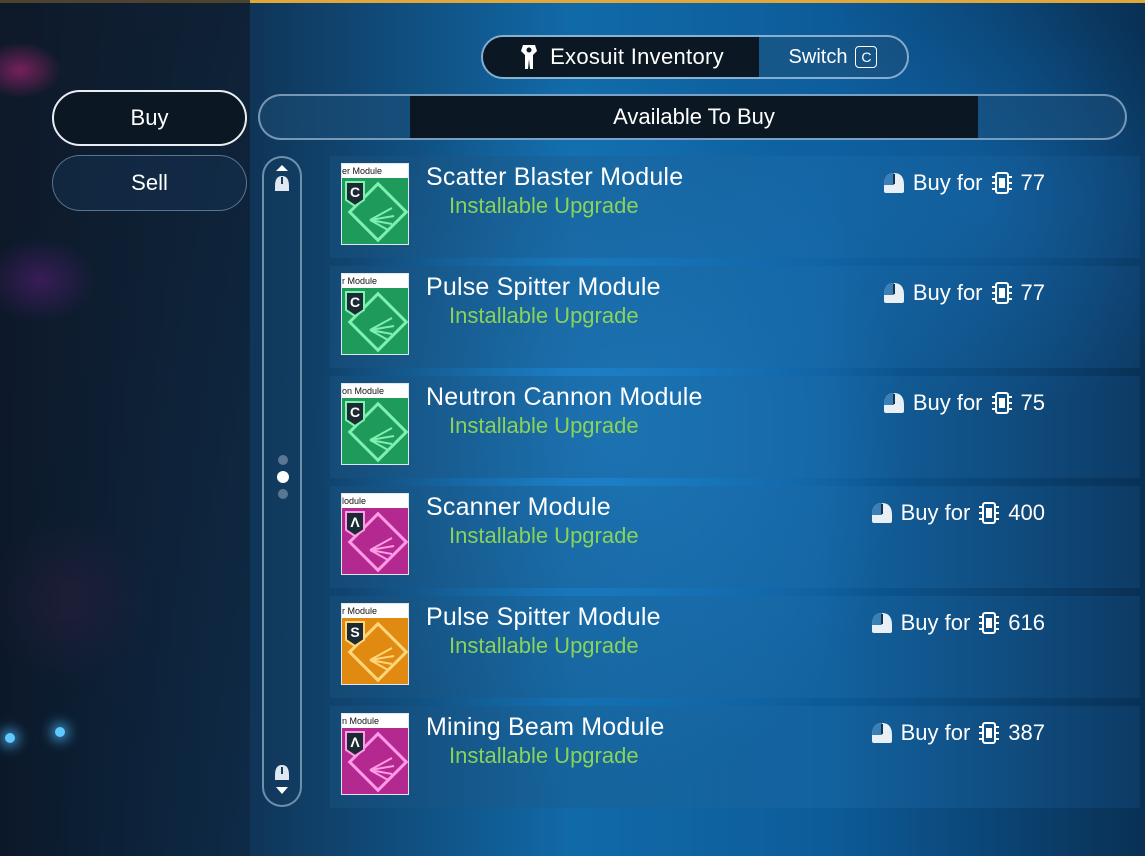 Image resolution: width=1145 pixels, height=856 pixels. I want to click on price-value: 400, so click(1026, 512).